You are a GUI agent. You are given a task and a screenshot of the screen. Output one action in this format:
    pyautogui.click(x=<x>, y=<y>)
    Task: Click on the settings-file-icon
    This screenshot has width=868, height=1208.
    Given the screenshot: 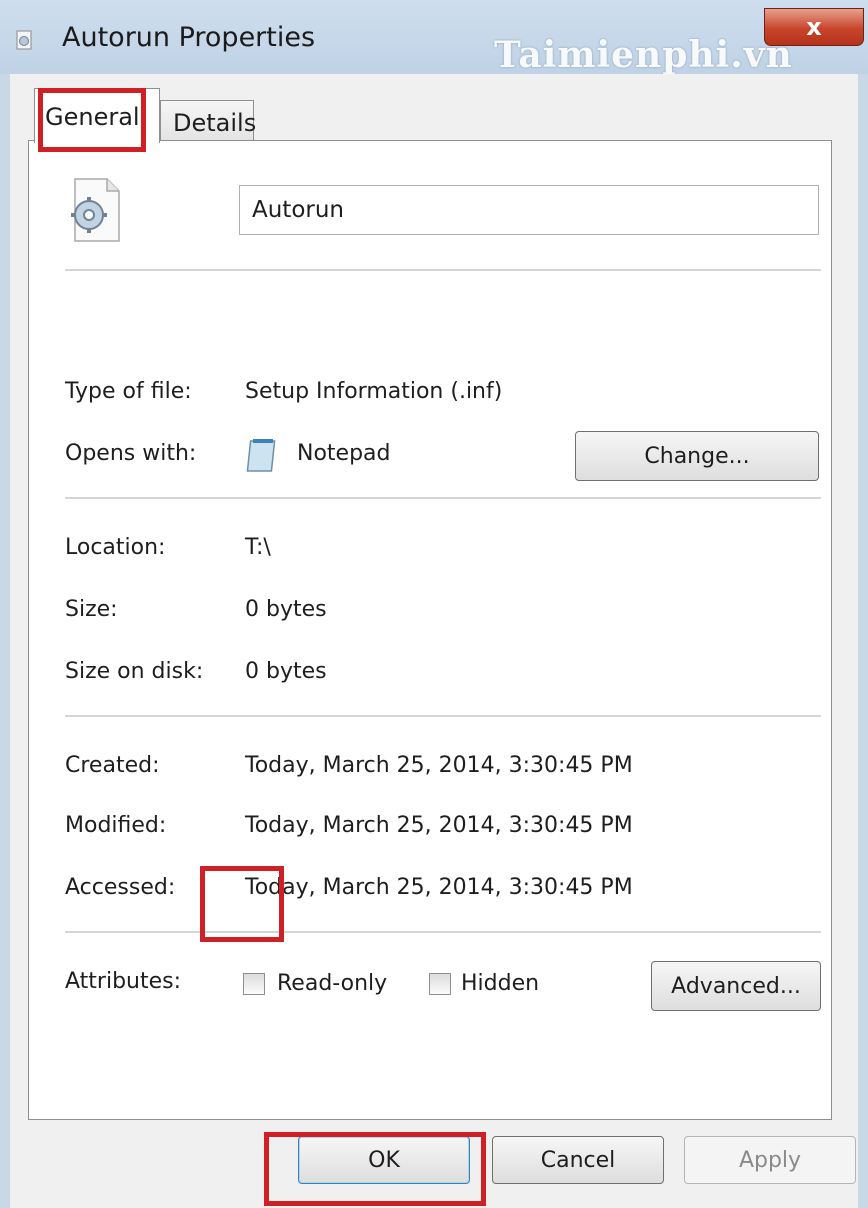 What is the action you would take?
    pyautogui.click(x=24, y=40)
    